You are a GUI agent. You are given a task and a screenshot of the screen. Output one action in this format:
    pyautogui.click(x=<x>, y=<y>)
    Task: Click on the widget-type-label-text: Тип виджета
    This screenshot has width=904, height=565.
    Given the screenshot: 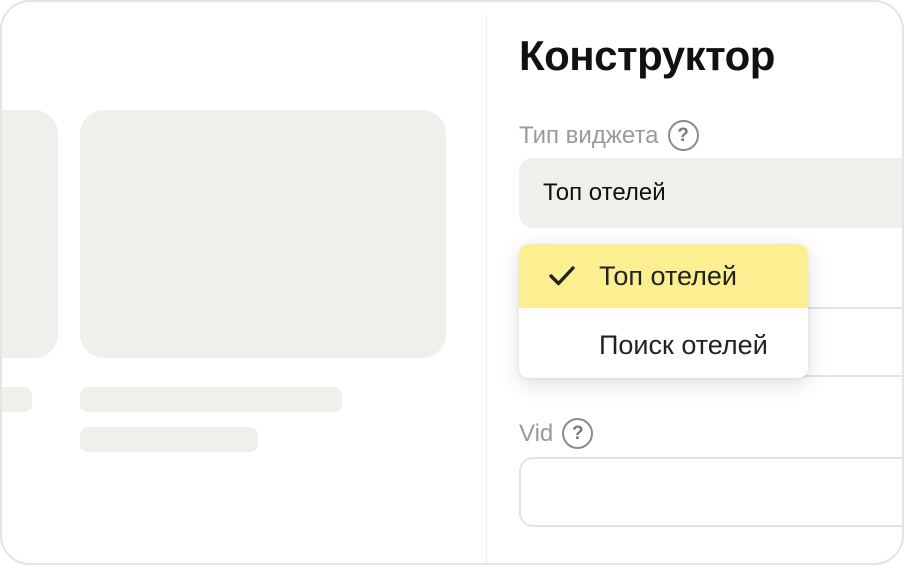 What is the action you would take?
    pyautogui.click(x=589, y=135)
    